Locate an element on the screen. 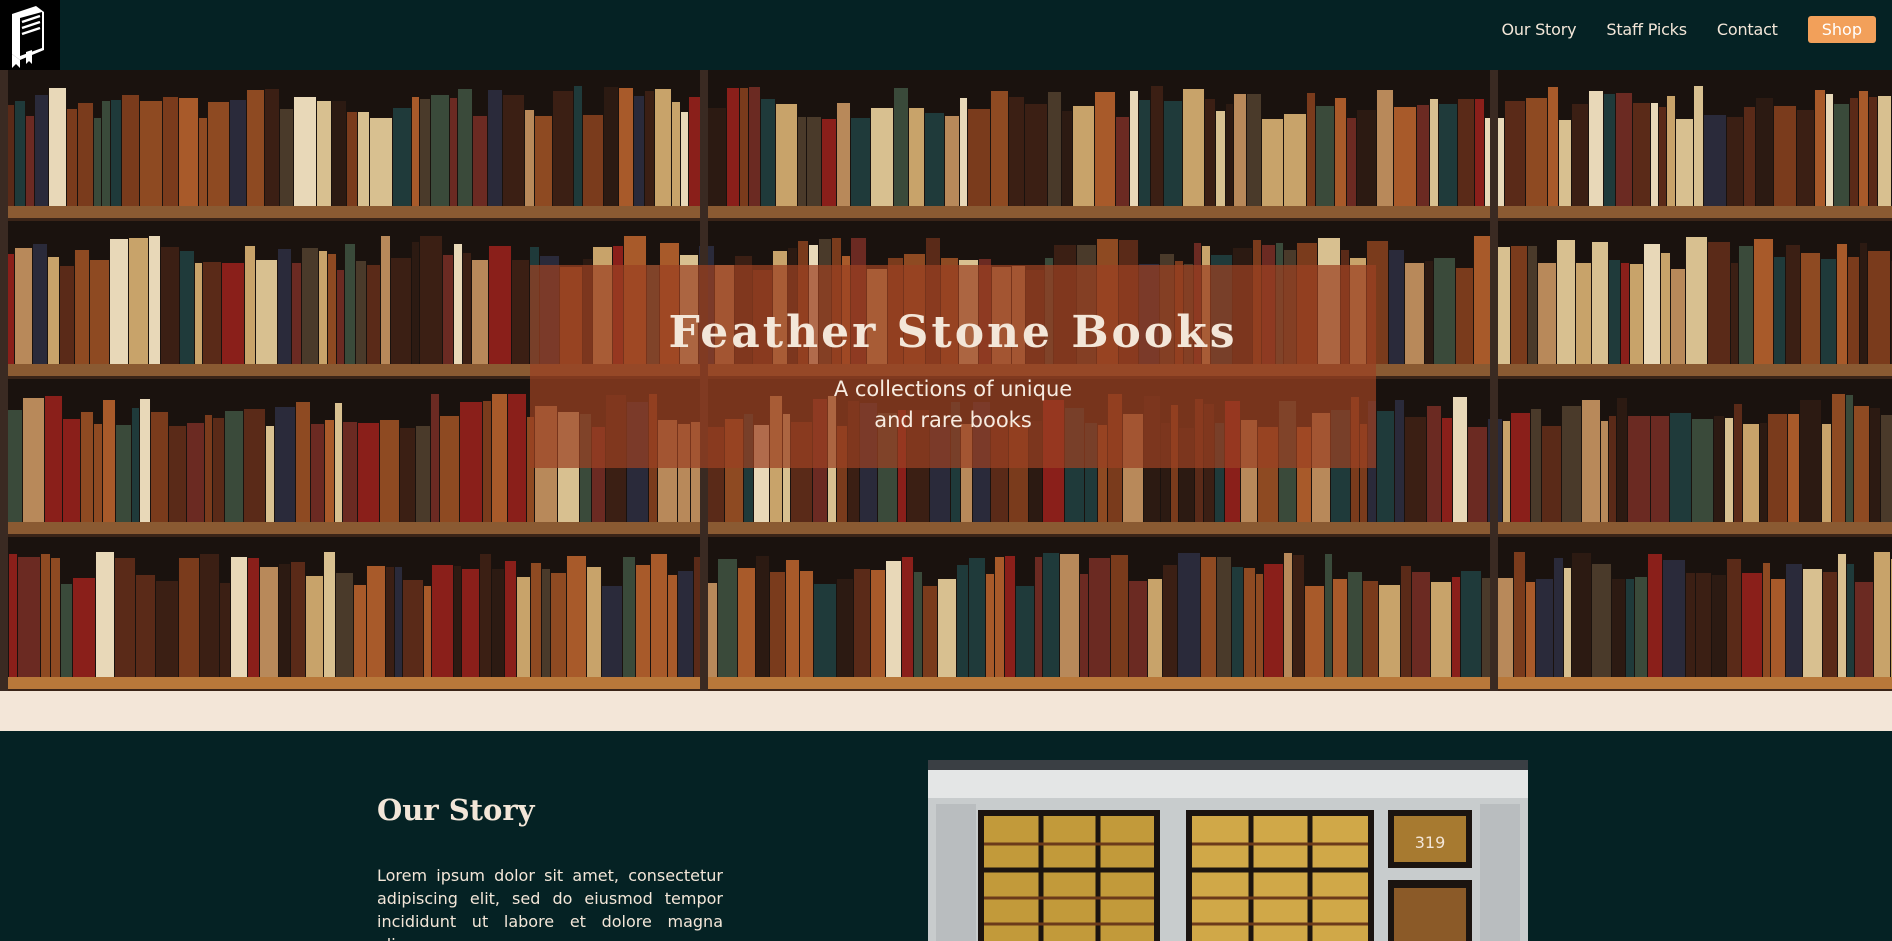  nav-contact: Contact is located at coordinates (1747, 29).